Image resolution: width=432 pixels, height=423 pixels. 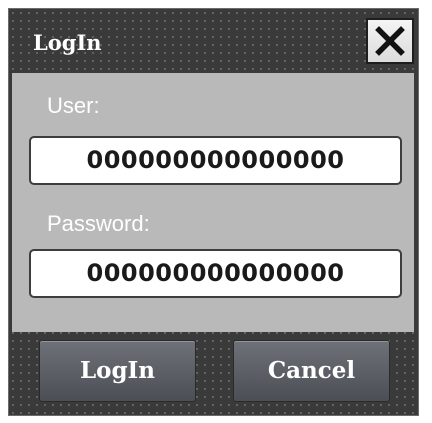 I want to click on password-label: Password:, so click(x=98, y=223).